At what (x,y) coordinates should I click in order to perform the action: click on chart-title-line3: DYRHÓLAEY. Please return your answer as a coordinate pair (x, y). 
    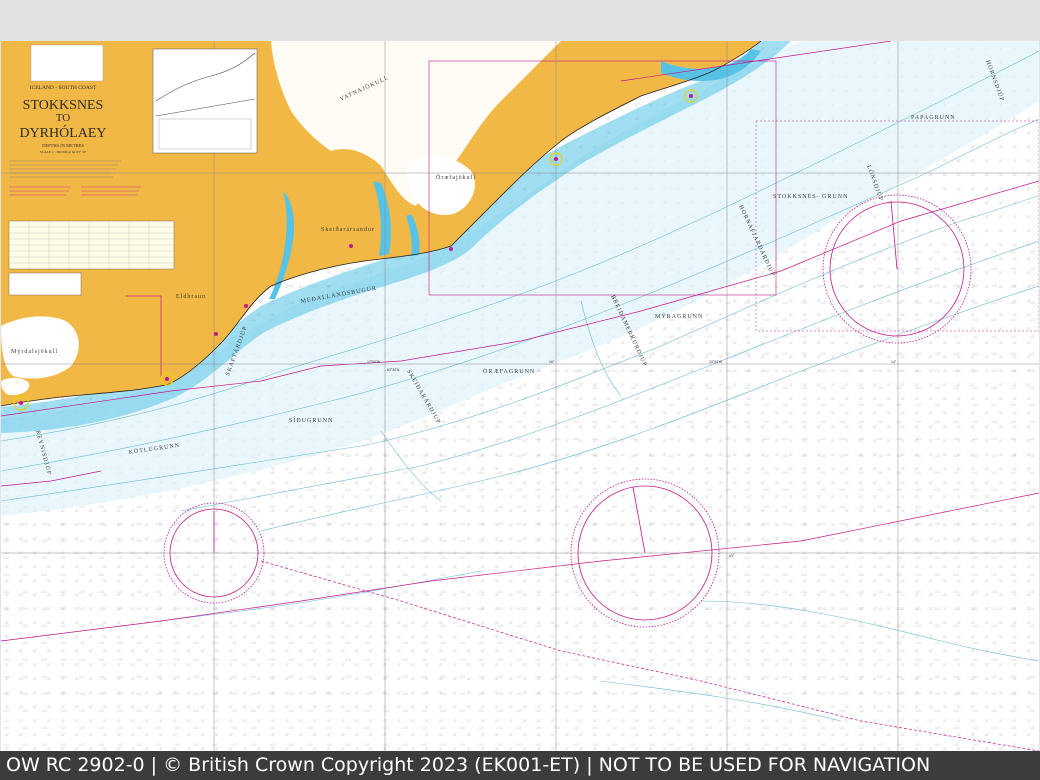
    Looking at the image, I should click on (62, 132).